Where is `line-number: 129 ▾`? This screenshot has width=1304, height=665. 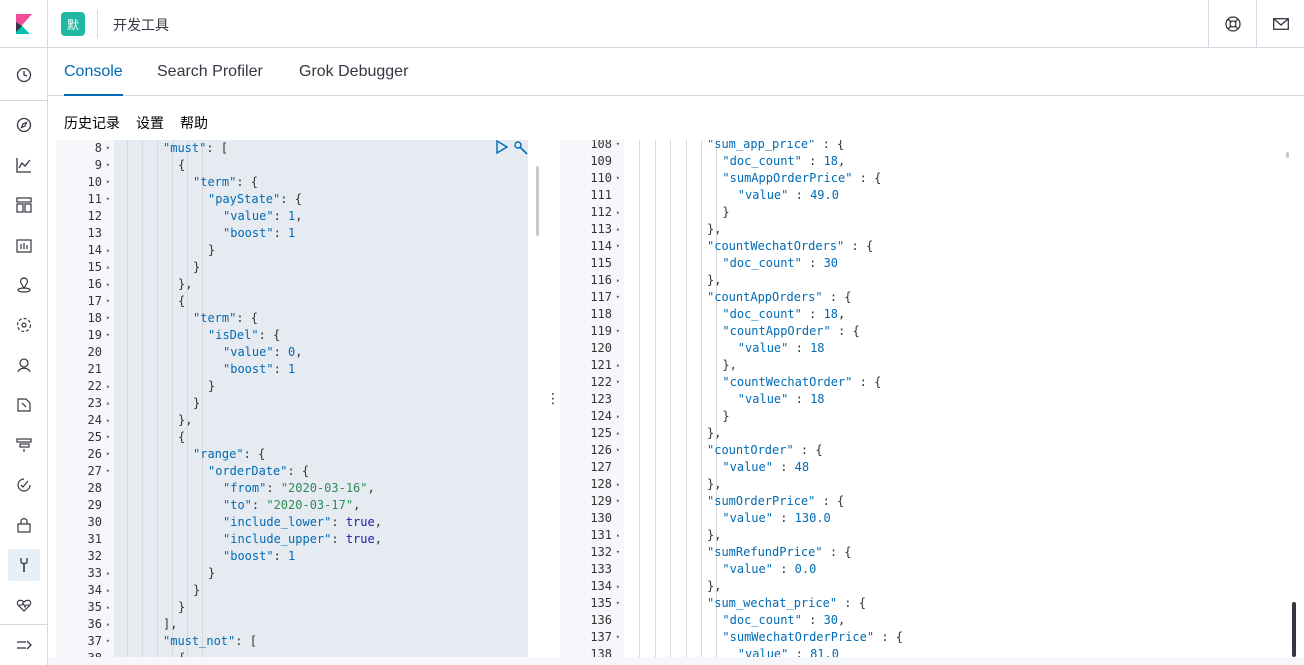 line-number: 129 ▾ is located at coordinates (605, 501).